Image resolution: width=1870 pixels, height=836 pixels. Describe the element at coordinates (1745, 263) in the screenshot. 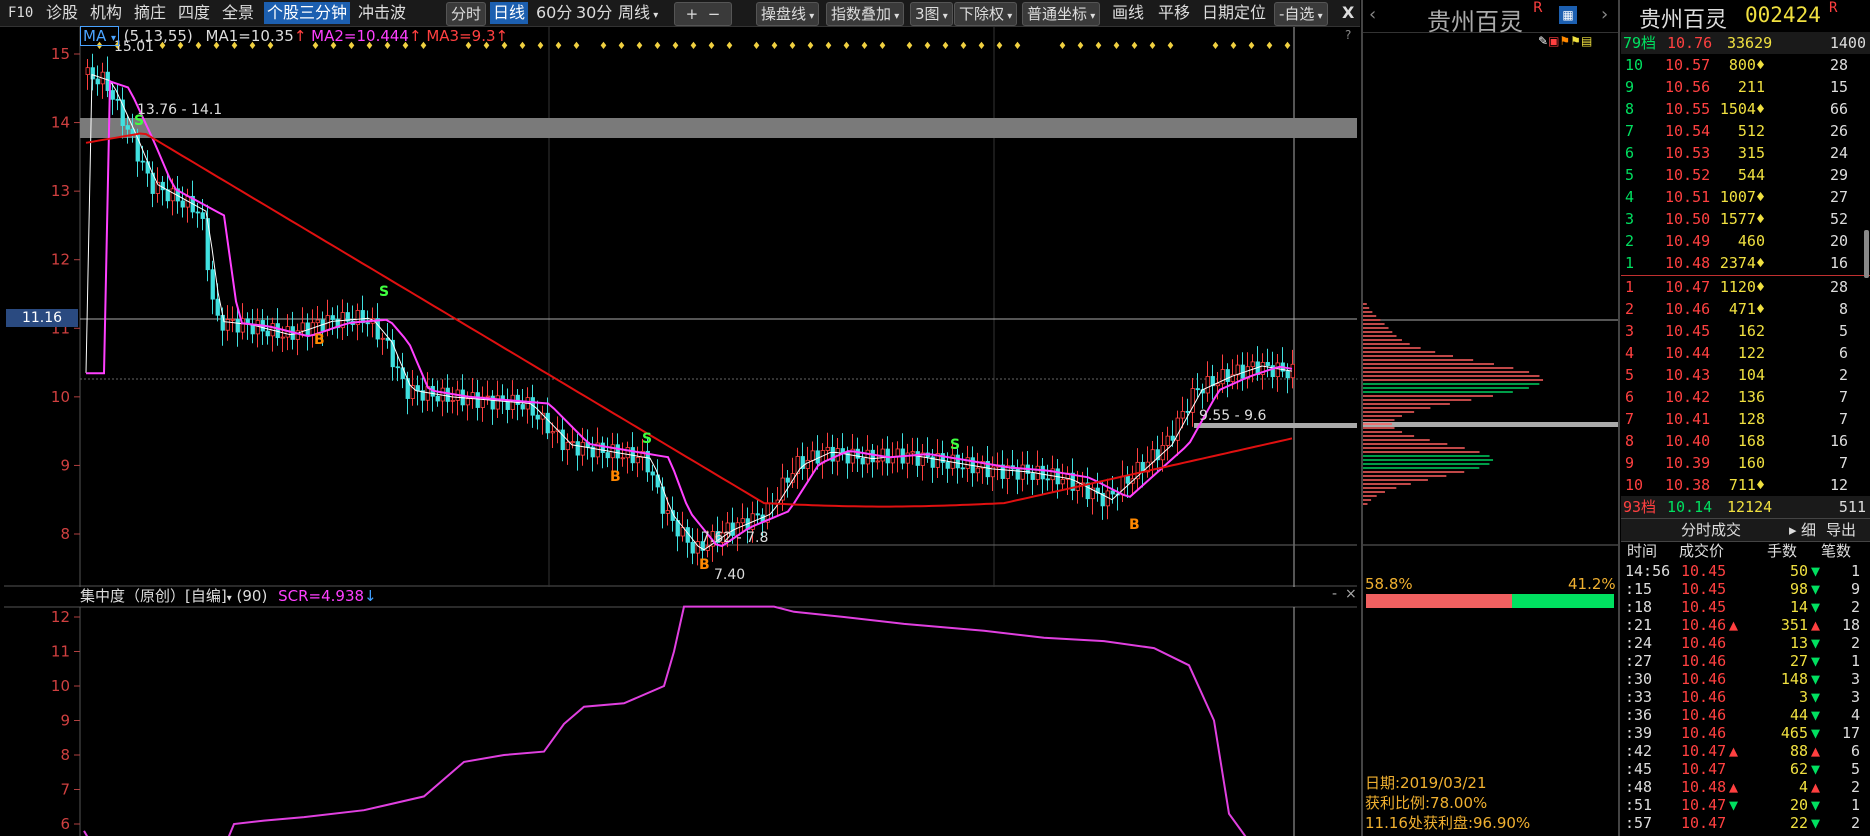

I see `ask-row: 1 10.48 2374♦ 16` at that location.